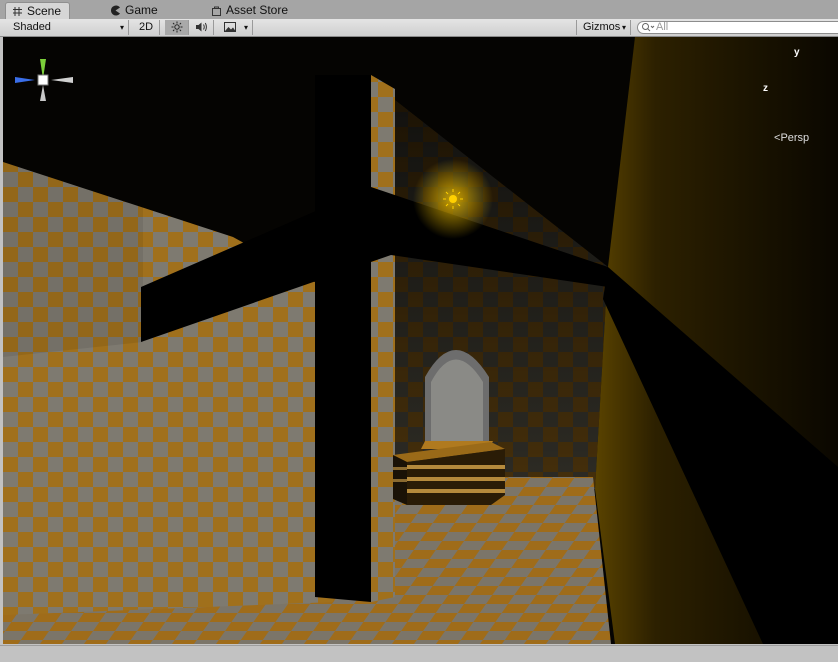 This screenshot has height=662, width=838. I want to click on speaker-icon, so click(201, 27).